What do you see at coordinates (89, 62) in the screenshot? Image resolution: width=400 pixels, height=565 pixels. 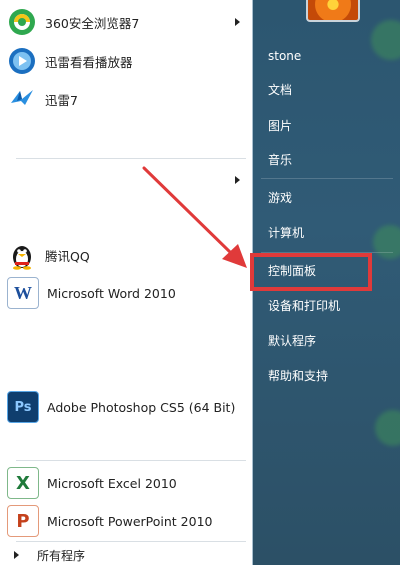 I see `pinned-item-label: 迅雷看看播放器` at bounding box center [89, 62].